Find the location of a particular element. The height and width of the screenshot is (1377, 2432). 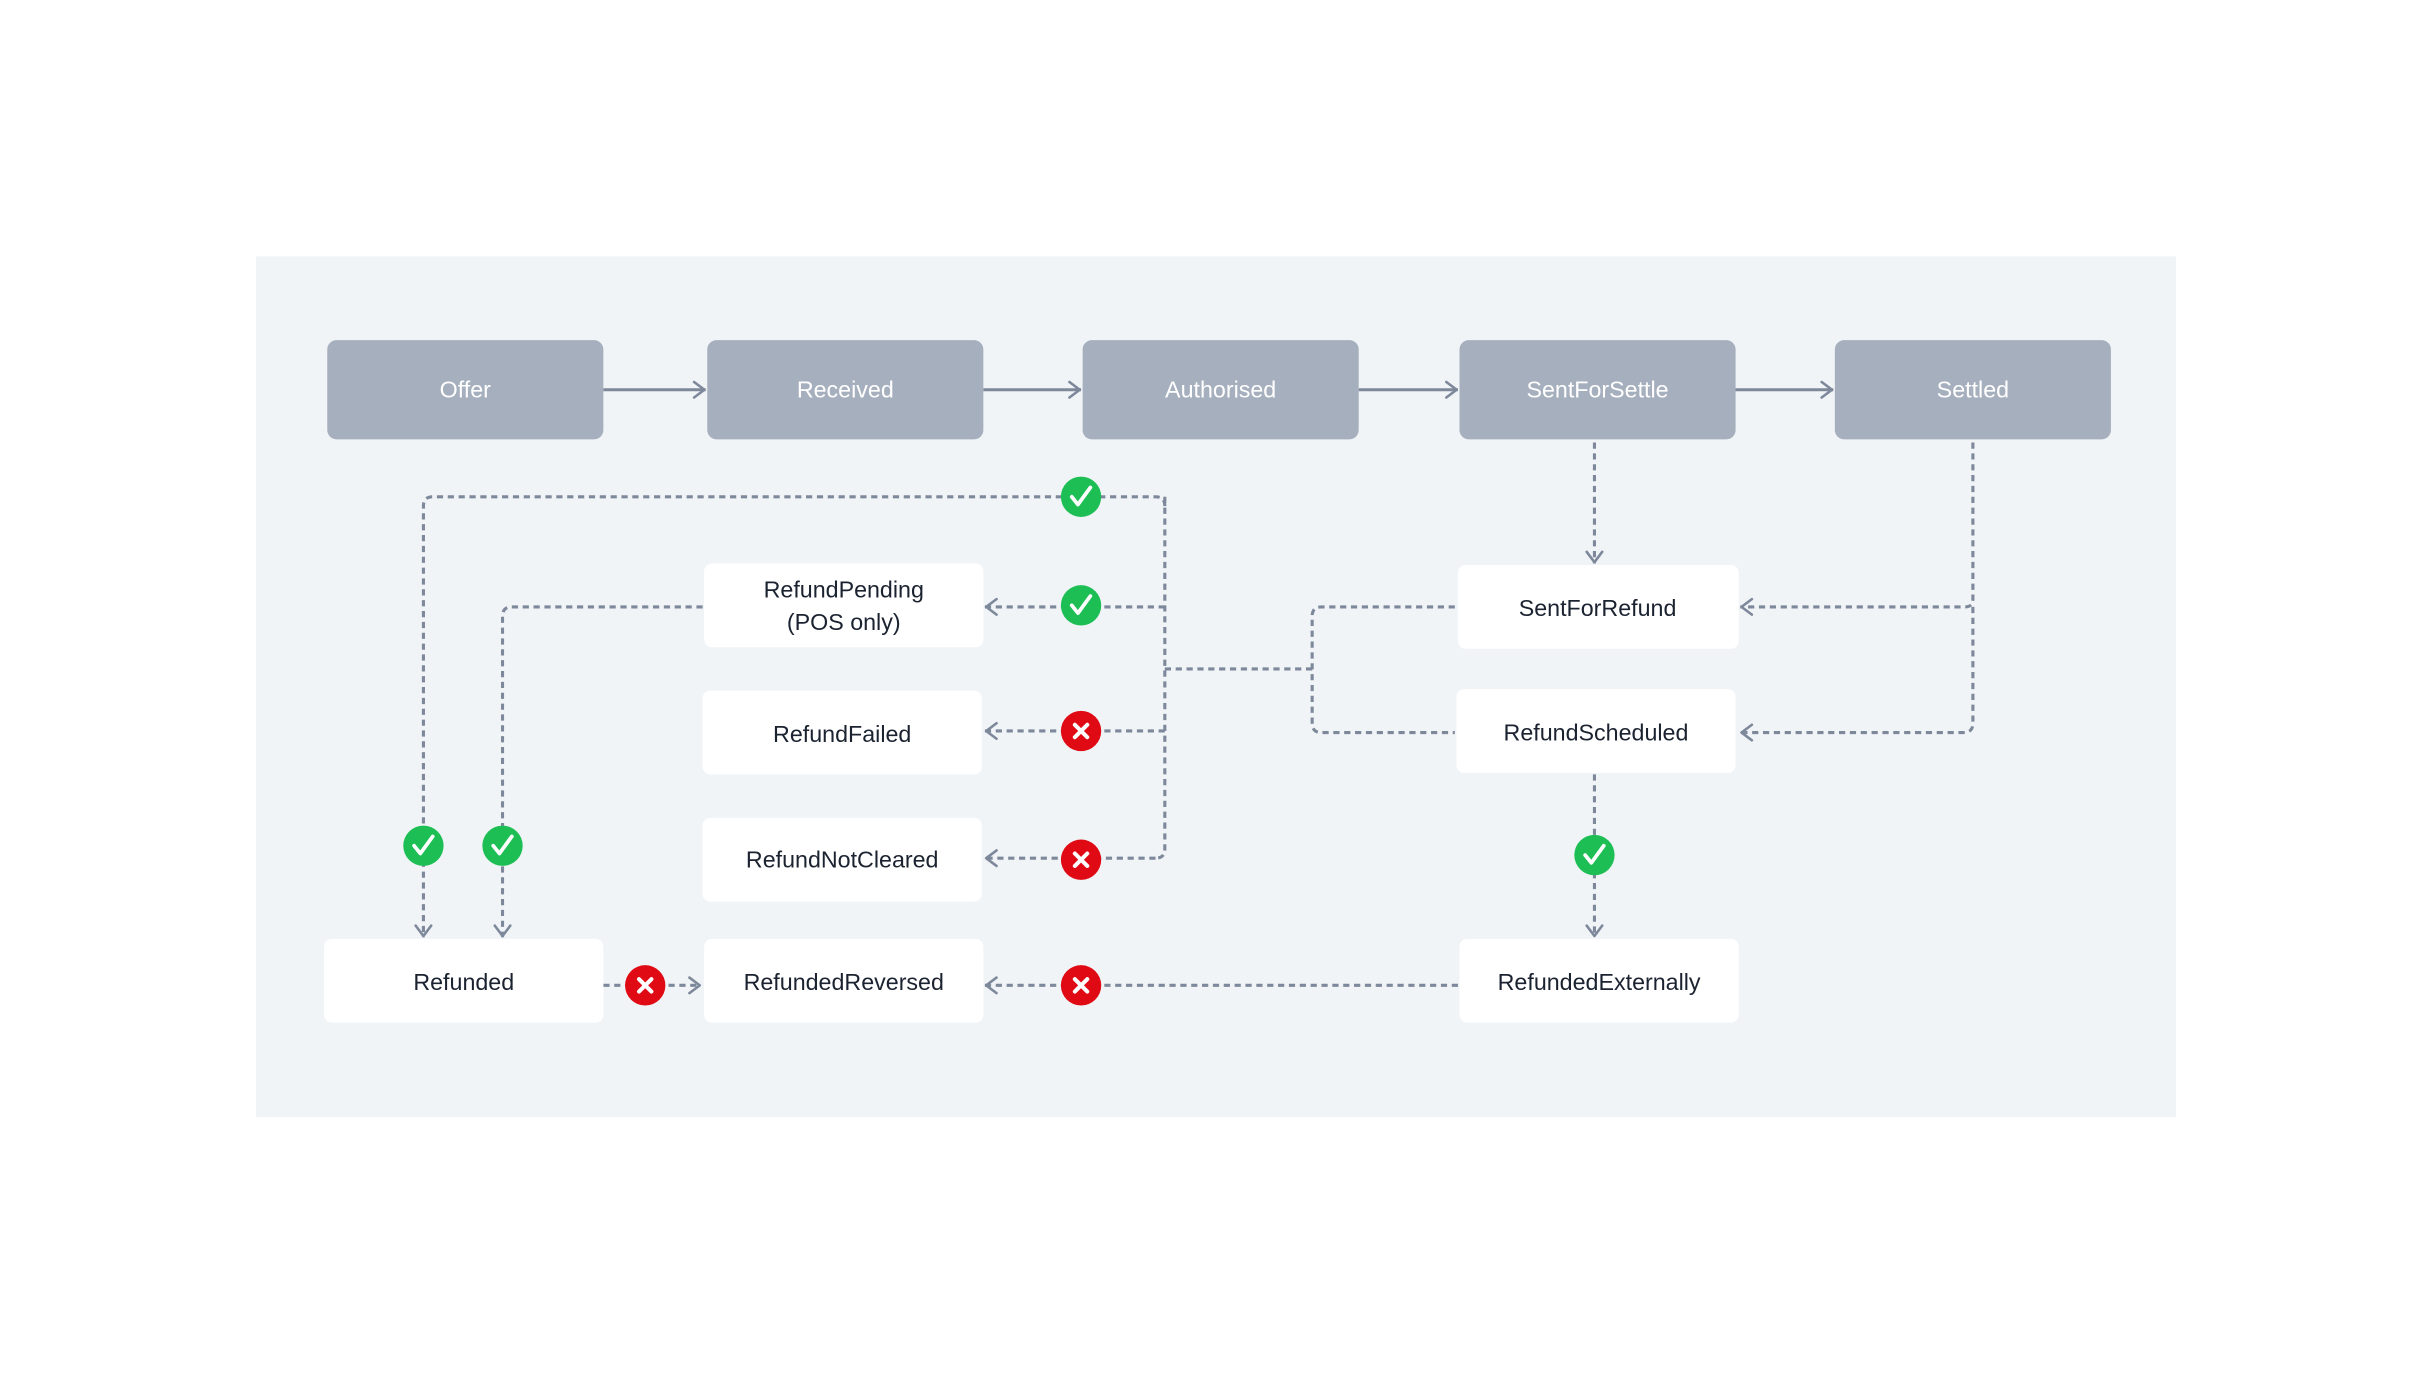

node-authorised: Authorised is located at coordinates (1220, 390).